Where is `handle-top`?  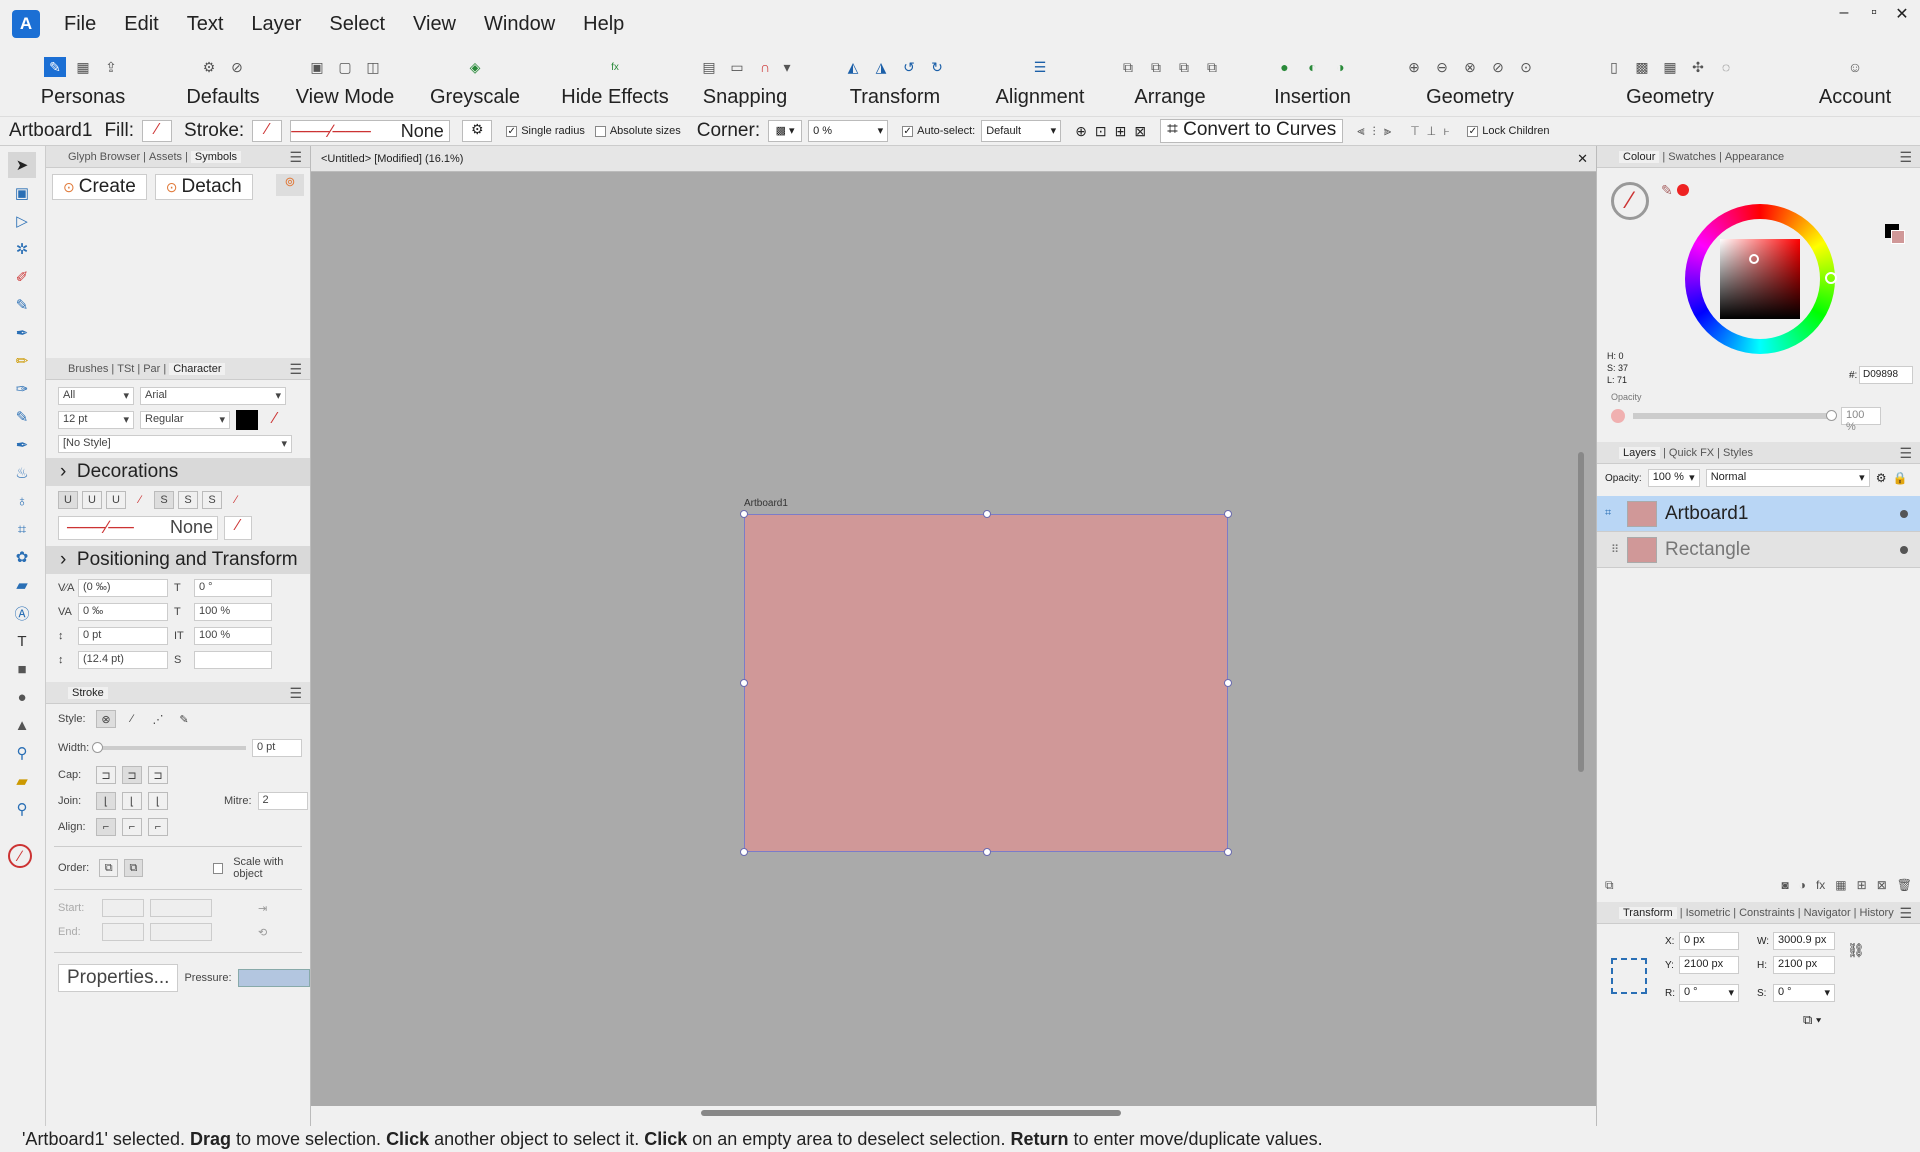
handle-top is located at coordinates (987, 514).